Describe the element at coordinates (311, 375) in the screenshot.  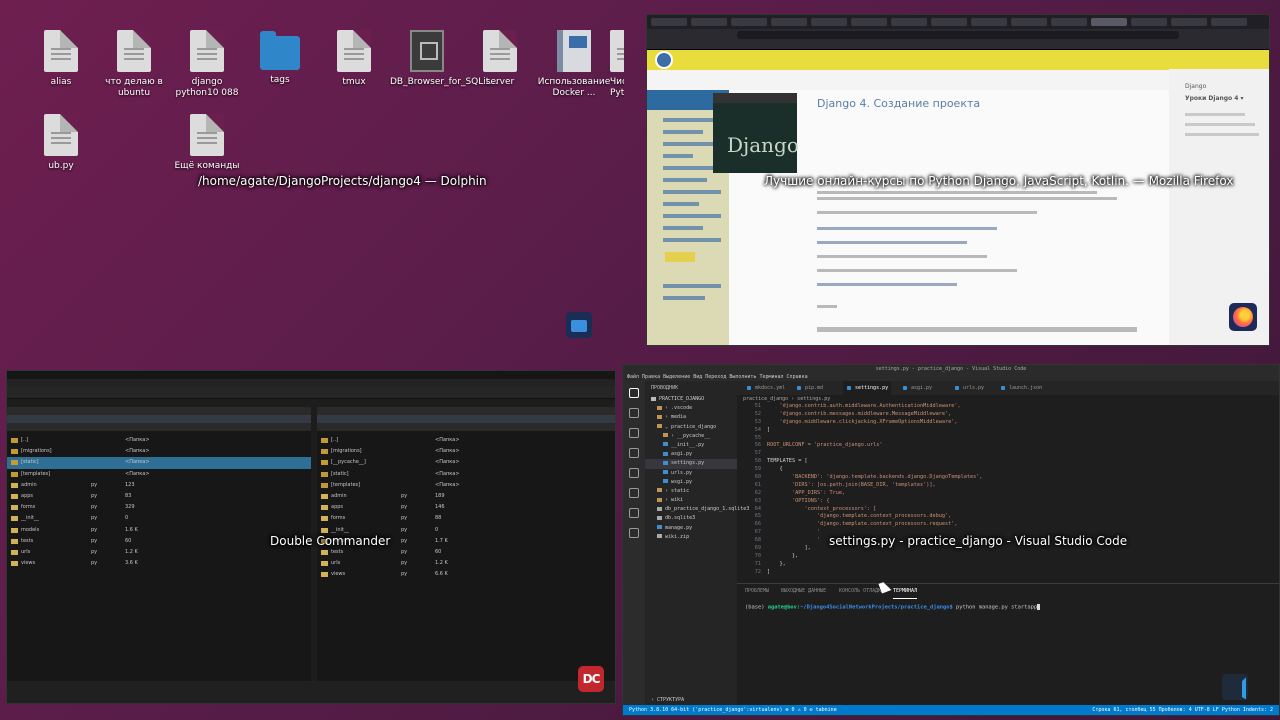
I see `dc-title-bar` at that location.